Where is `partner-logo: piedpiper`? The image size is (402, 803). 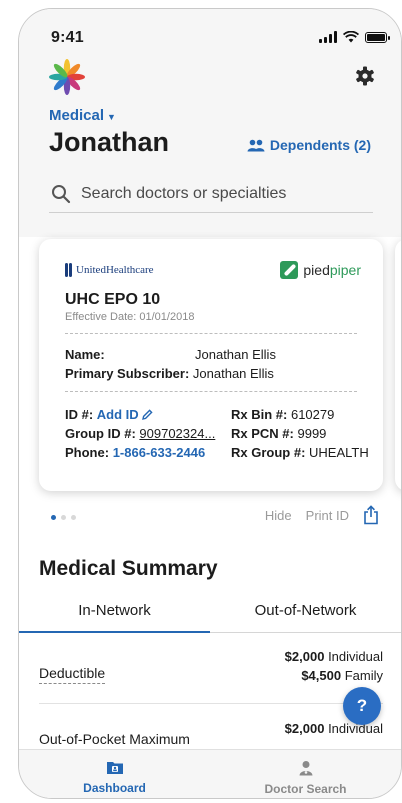 partner-logo: piedpiper is located at coordinates (320, 270).